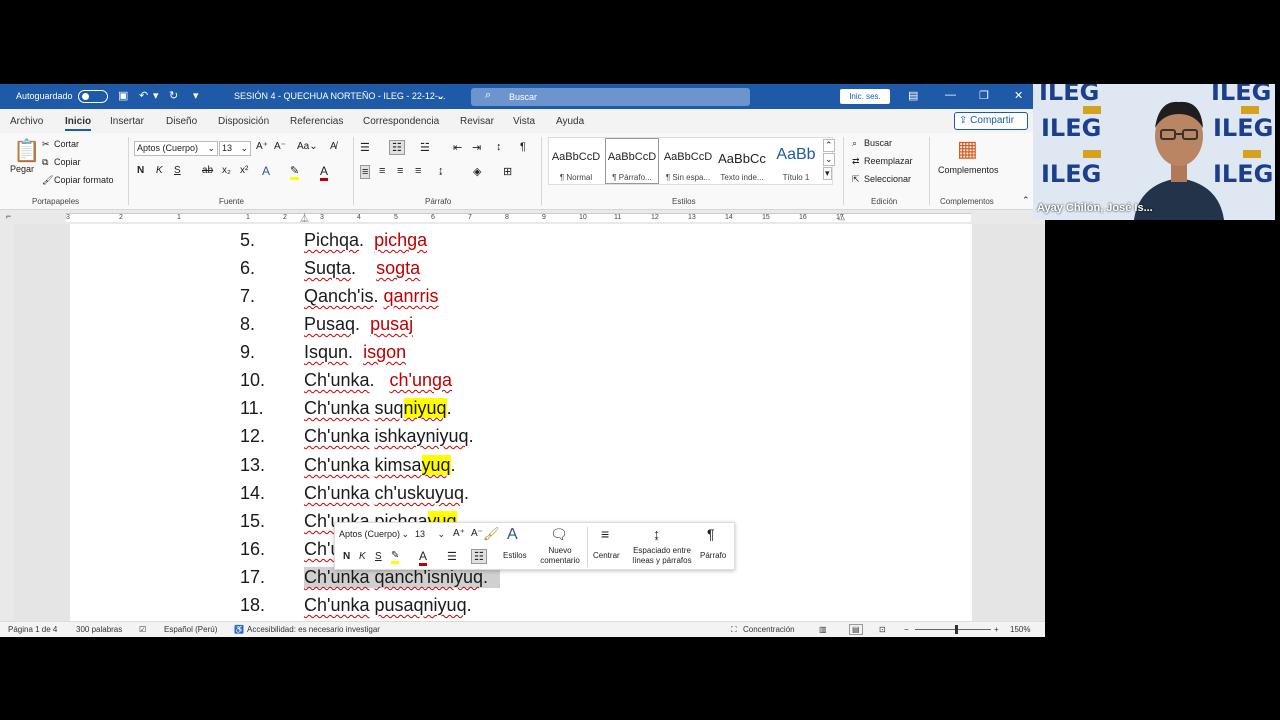 The height and width of the screenshot is (720, 1280). I want to click on styles-more-icon: ▾, so click(827, 173).